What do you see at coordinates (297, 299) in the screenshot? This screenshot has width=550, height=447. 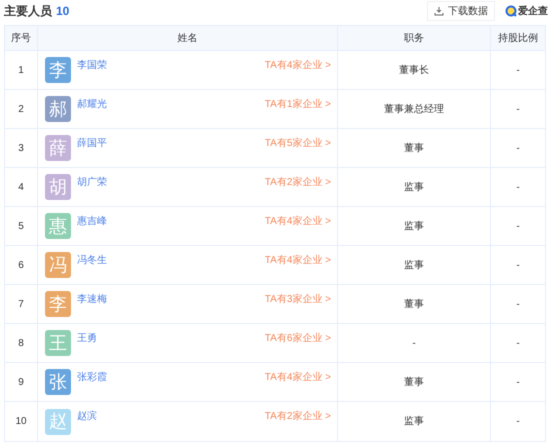 I see `company-count-link: TA有3家企业 >` at bounding box center [297, 299].